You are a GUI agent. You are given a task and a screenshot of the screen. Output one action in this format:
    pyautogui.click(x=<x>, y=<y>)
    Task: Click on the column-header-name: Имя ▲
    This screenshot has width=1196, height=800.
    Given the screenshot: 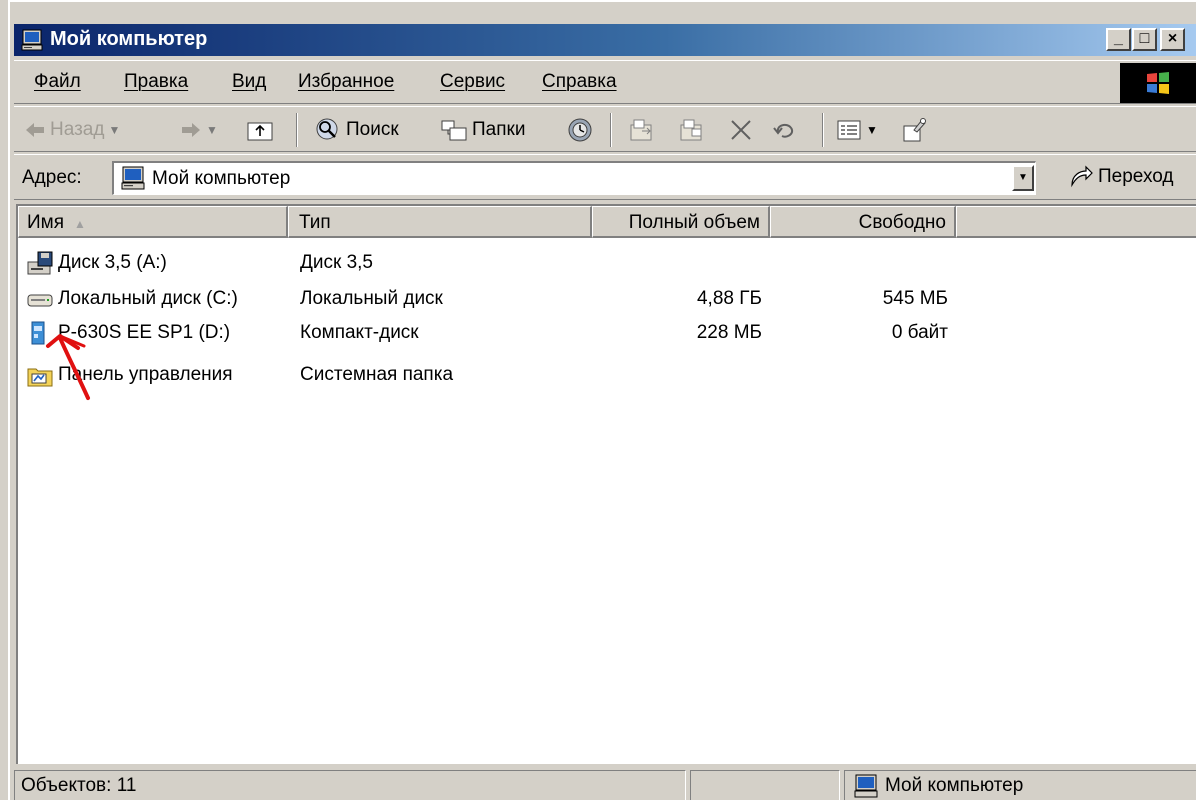 What is the action you would take?
    pyautogui.click(x=153, y=222)
    